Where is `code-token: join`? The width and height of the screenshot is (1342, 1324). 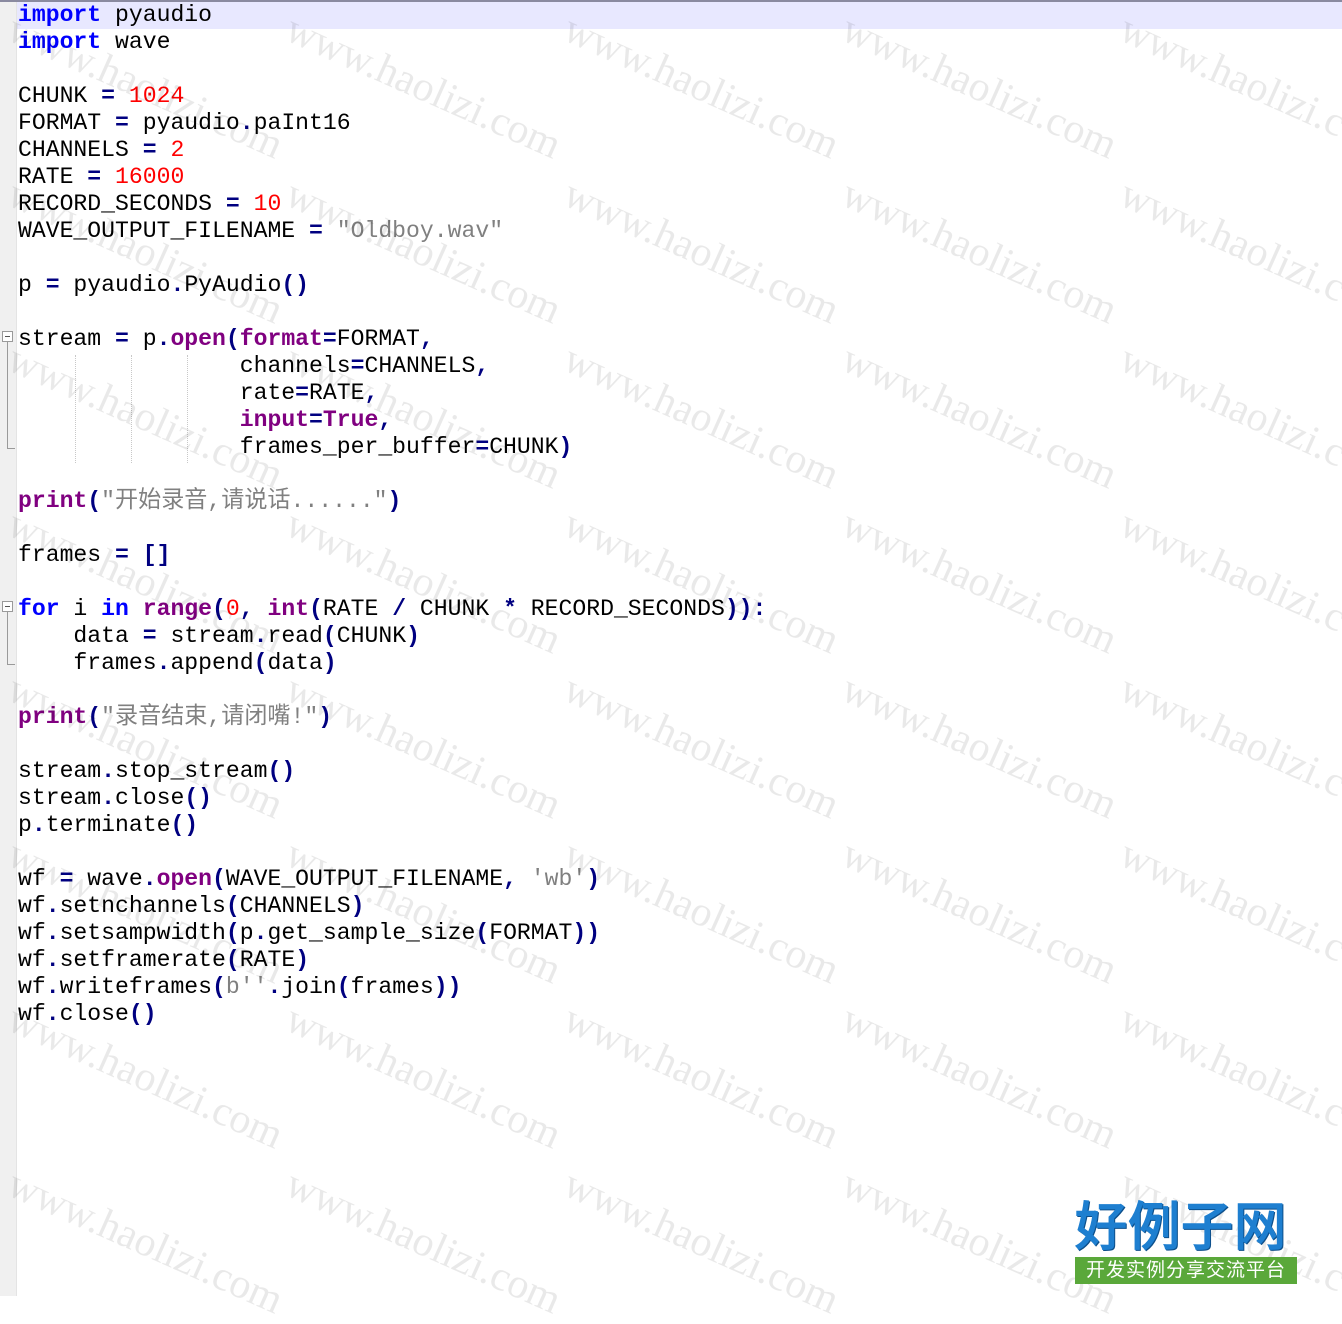
code-token: join is located at coordinates (309, 987).